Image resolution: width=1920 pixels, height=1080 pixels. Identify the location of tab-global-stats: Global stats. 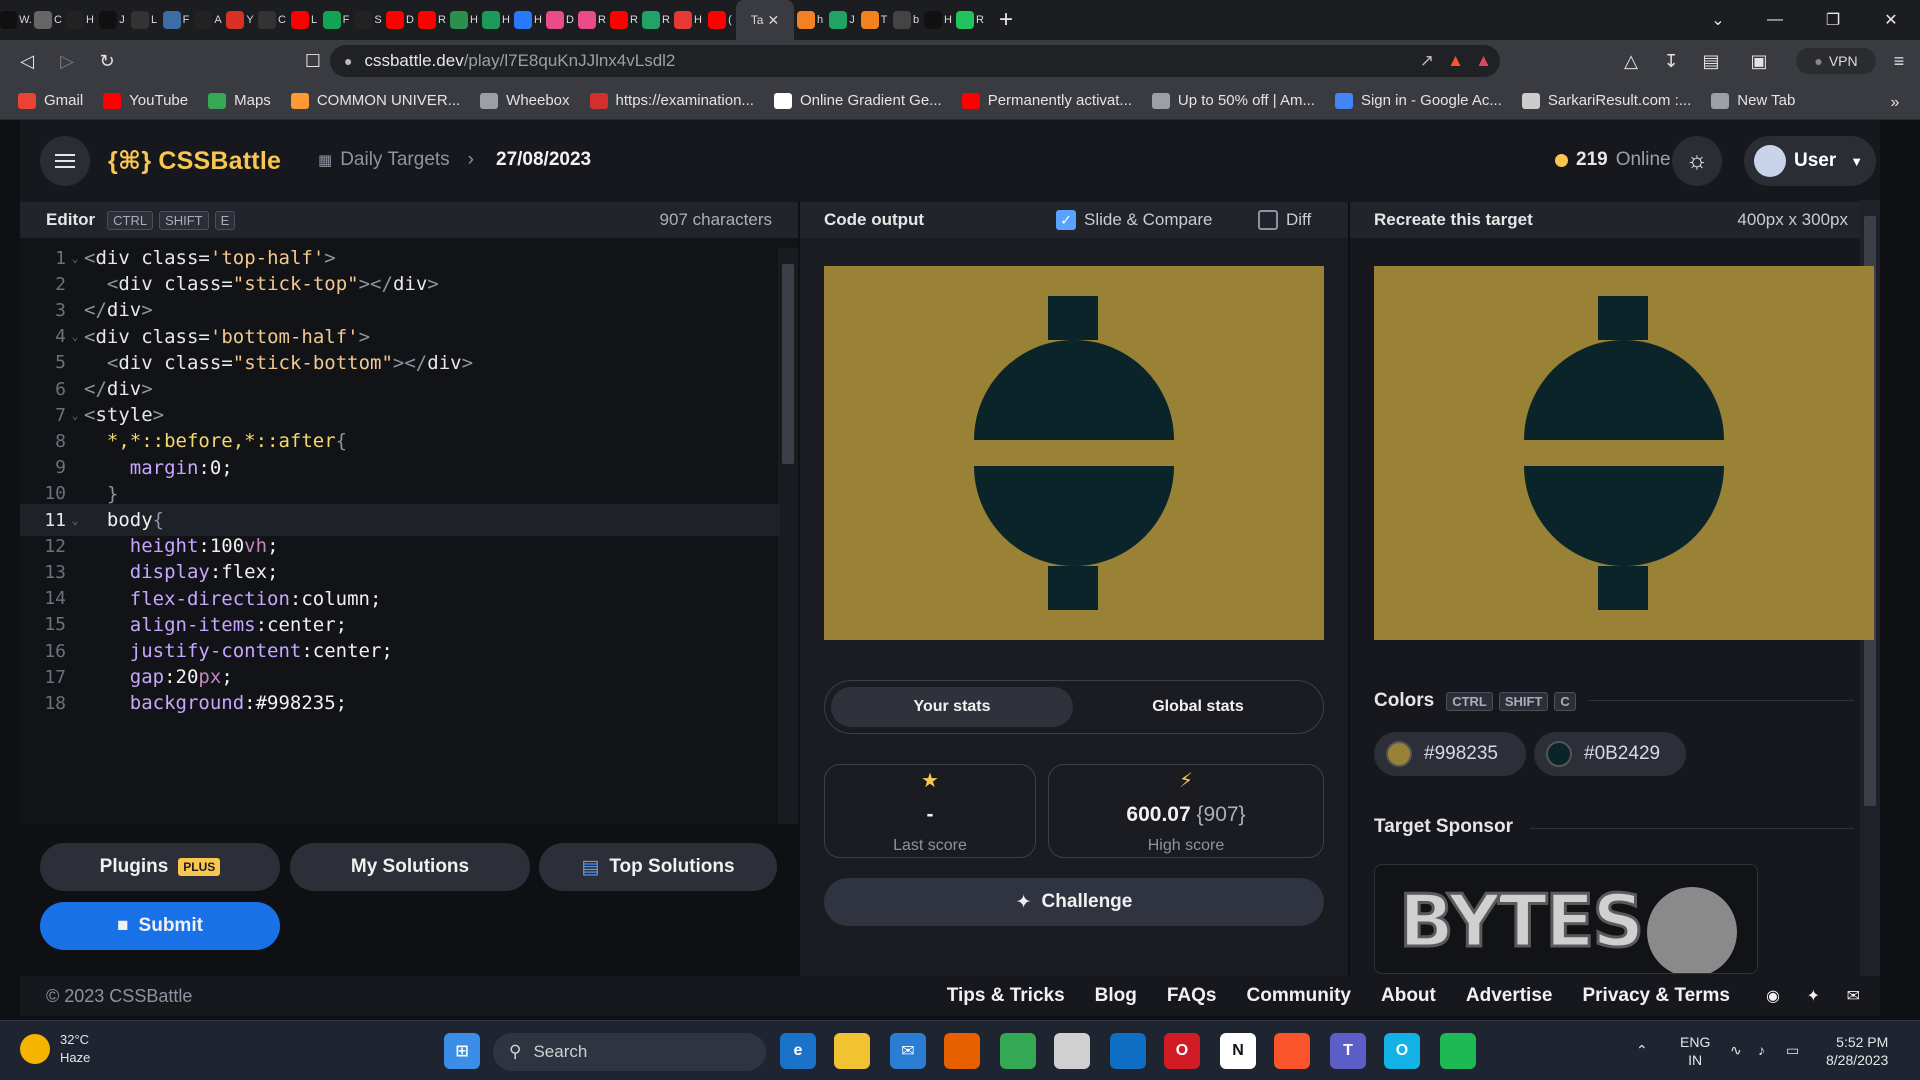
(1198, 707).